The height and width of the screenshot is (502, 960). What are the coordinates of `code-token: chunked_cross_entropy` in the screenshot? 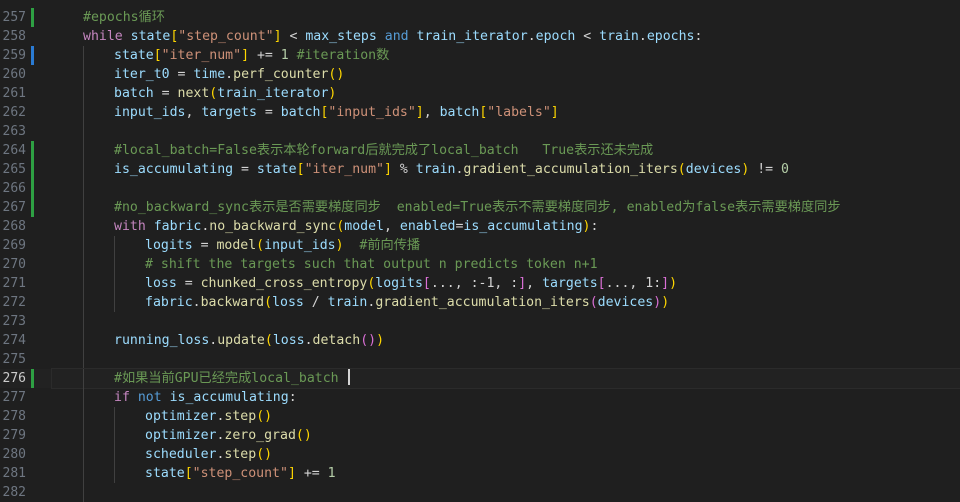 It's located at (284, 283).